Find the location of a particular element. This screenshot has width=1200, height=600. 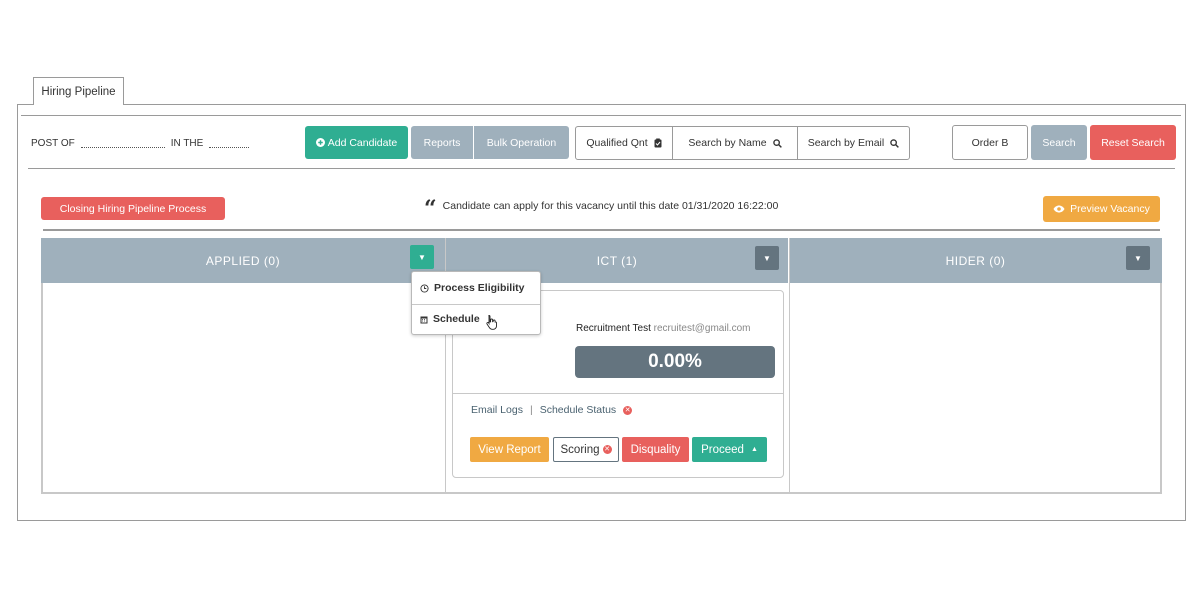

search-button: Search is located at coordinates (1059, 142).